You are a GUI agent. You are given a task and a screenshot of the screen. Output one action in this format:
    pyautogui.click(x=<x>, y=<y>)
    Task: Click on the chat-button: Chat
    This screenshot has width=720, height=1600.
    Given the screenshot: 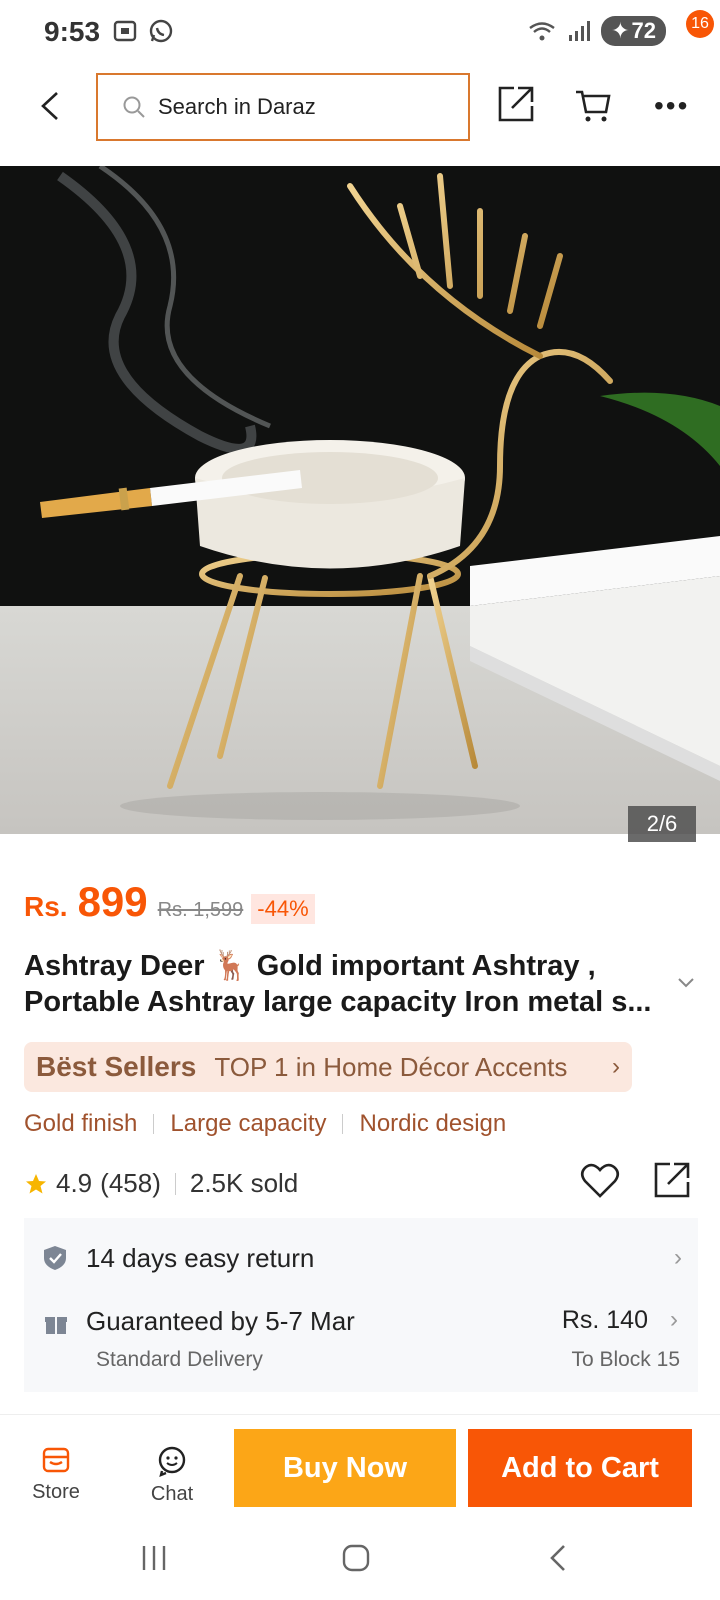 What is the action you would take?
    pyautogui.click(x=172, y=1475)
    